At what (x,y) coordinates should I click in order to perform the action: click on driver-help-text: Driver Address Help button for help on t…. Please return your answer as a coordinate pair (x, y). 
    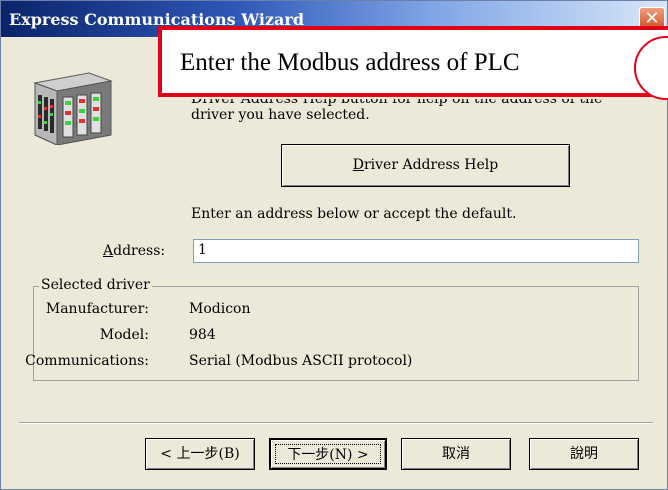
    Looking at the image, I should click on (397, 111).